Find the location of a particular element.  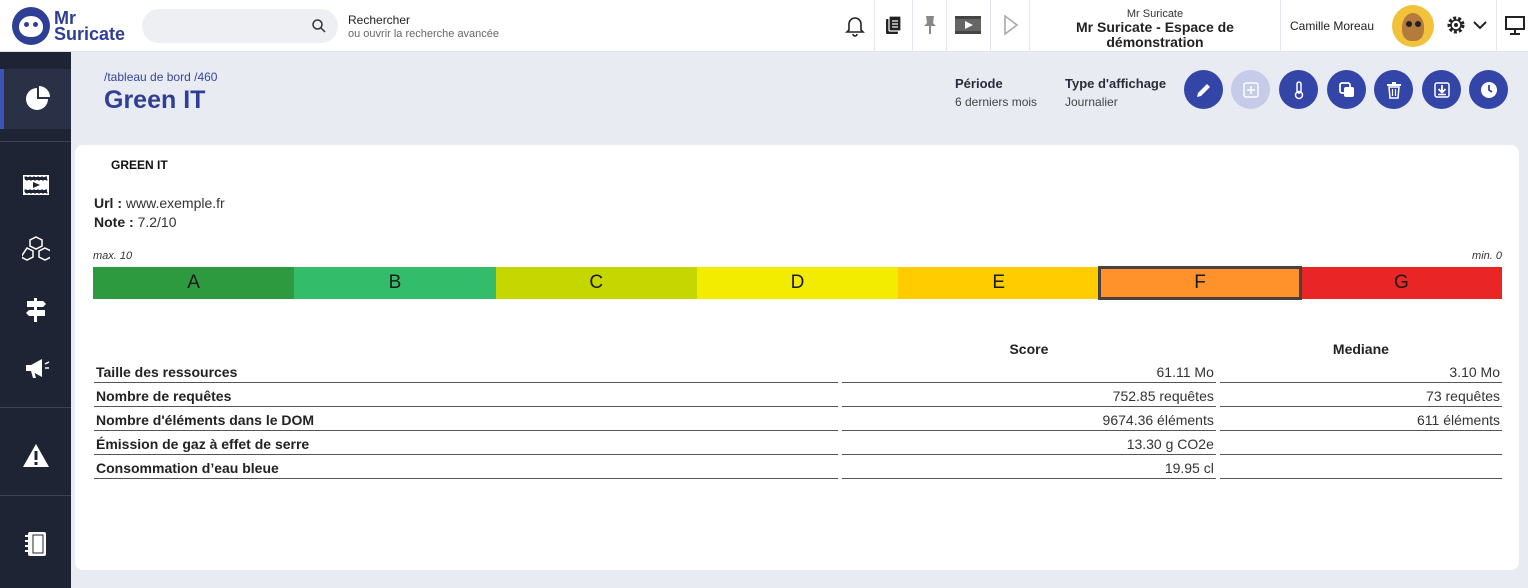

megaphone-icon is located at coordinates (37, 368).